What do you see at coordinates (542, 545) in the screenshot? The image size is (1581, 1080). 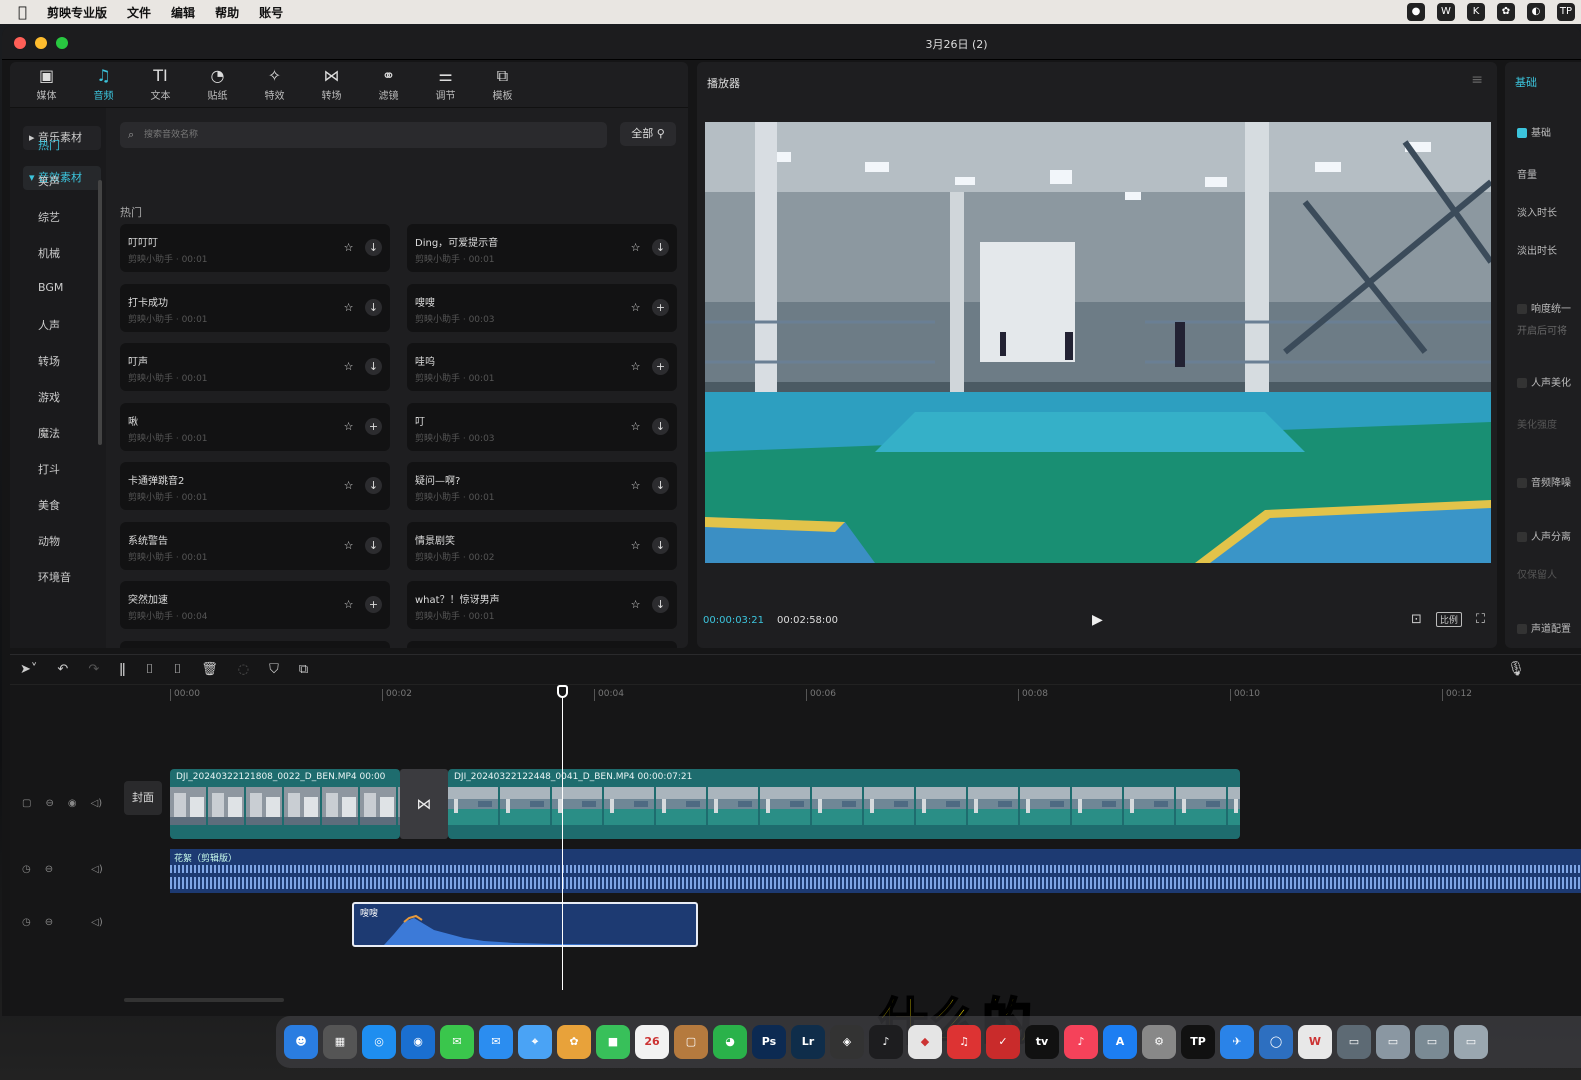 I see `sound-card: 情景剧笑 剪映小助手 · 00:02 ☆ ↓` at bounding box center [542, 545].